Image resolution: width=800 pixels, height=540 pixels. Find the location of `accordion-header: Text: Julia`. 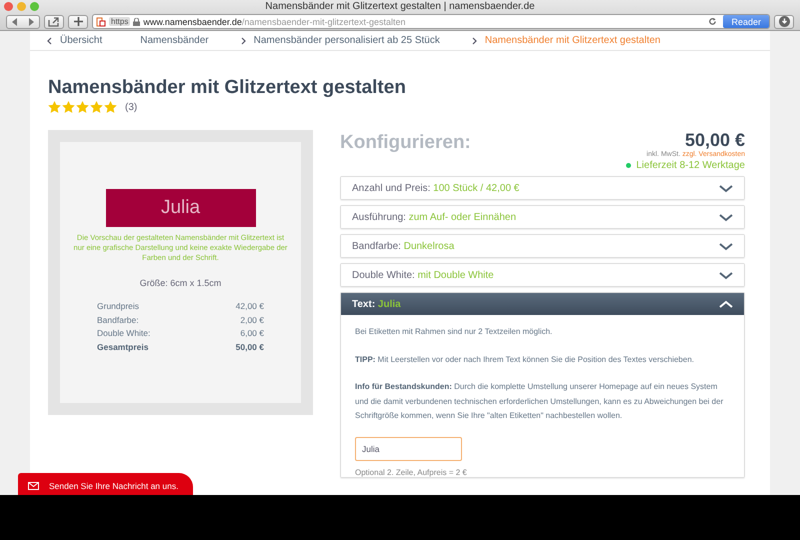

accordion-header: Text: Julia is located at coordinates (542, 304).